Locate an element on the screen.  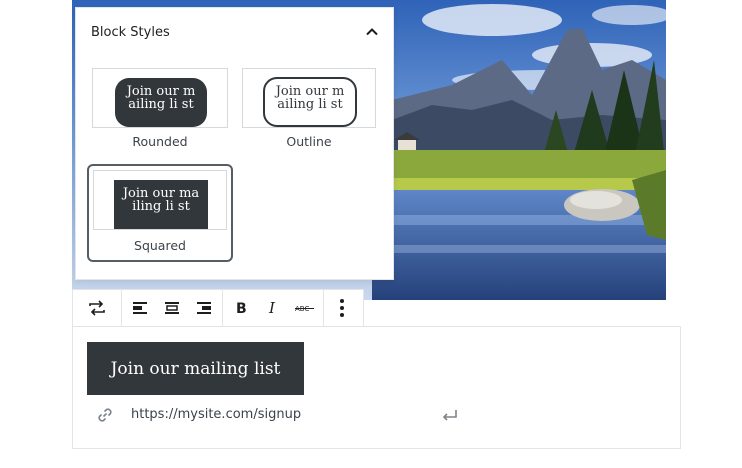
toolbar-group-more is located at coordinates (342, 308).